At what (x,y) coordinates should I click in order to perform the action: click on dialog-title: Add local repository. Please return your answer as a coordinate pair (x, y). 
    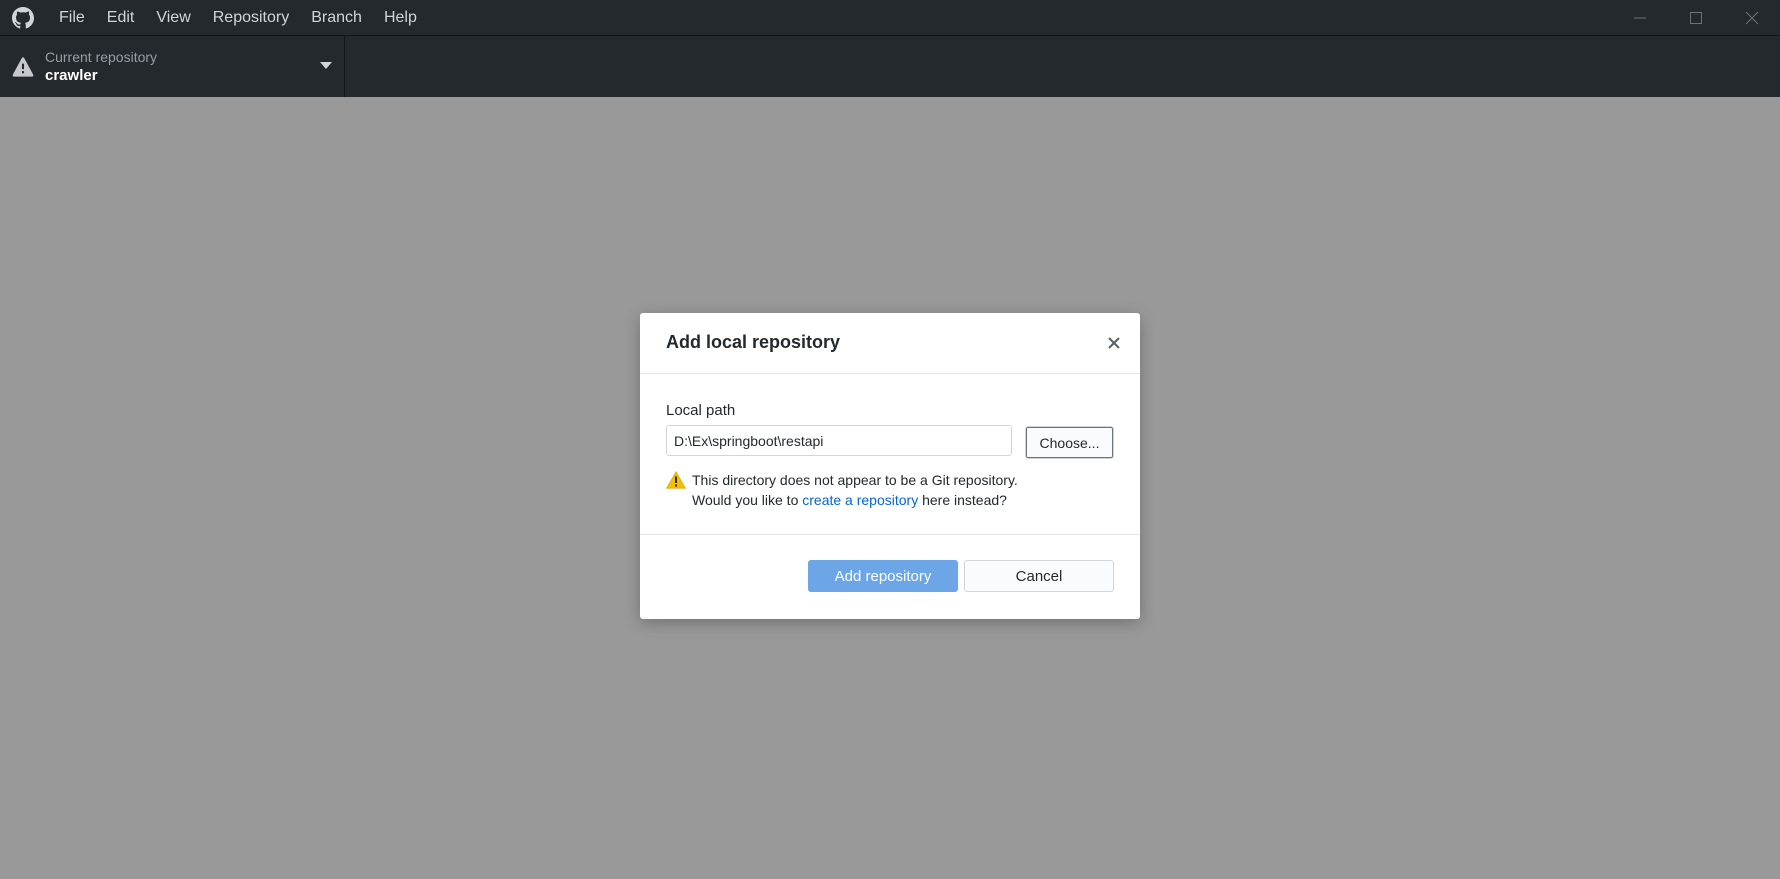
    Looking at the image, I should click on (753, 342).